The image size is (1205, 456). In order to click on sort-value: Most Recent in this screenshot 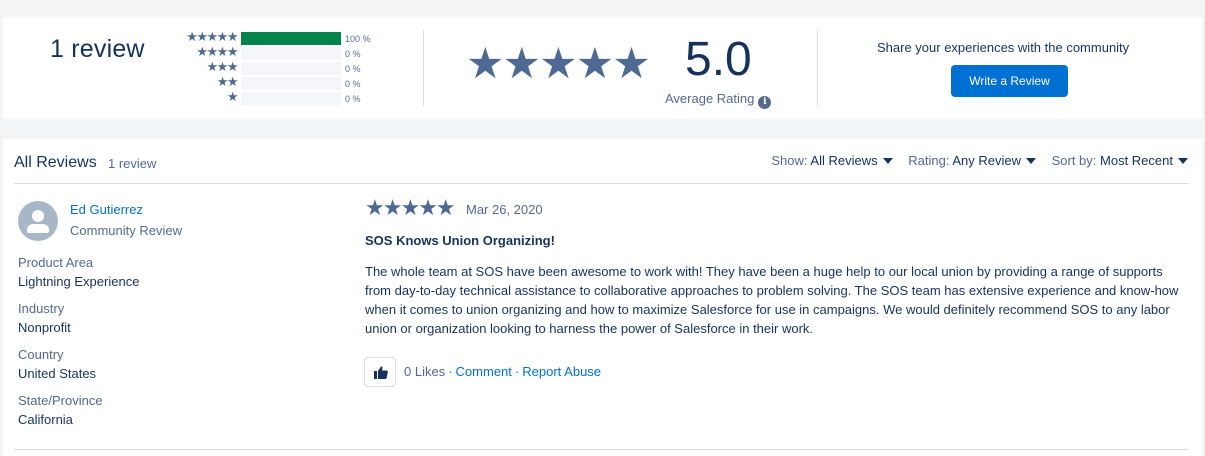, I will do `click(1136, 160)`.